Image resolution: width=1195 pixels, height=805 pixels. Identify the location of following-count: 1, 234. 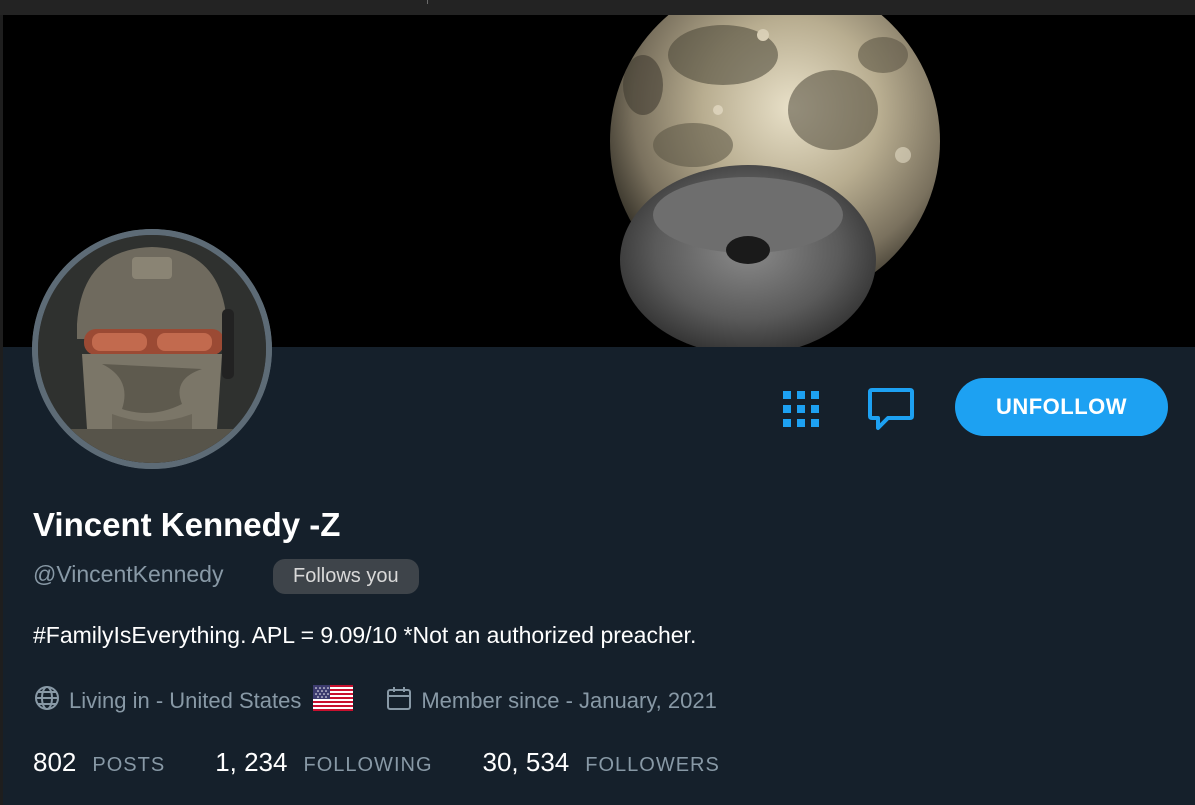
(251, 762).